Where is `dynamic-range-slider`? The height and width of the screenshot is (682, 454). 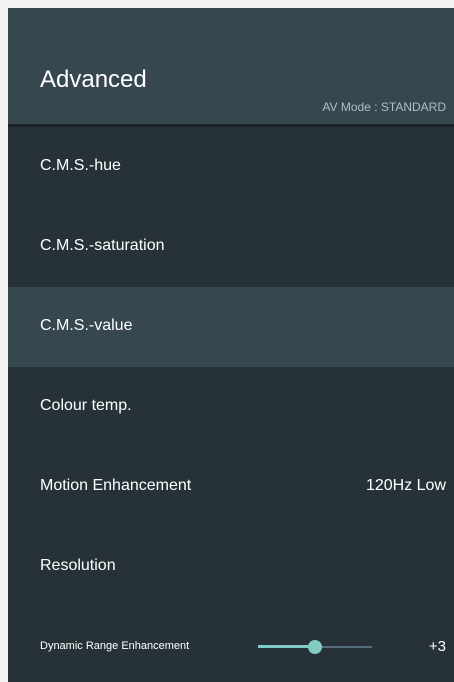
dynamic-range-slider is located at coordinates (315, 647).